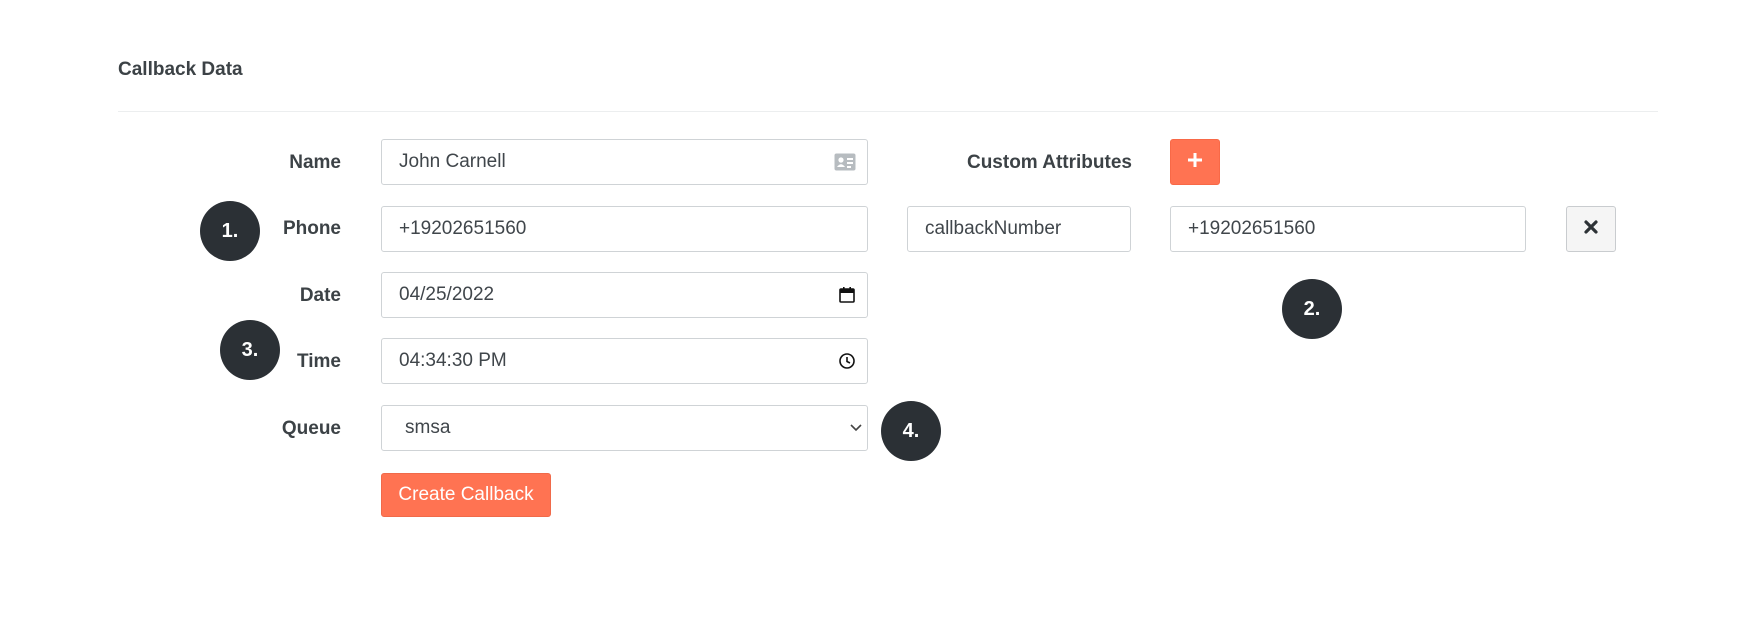  I want to click on add-attribute-button, so click(1195, 162).